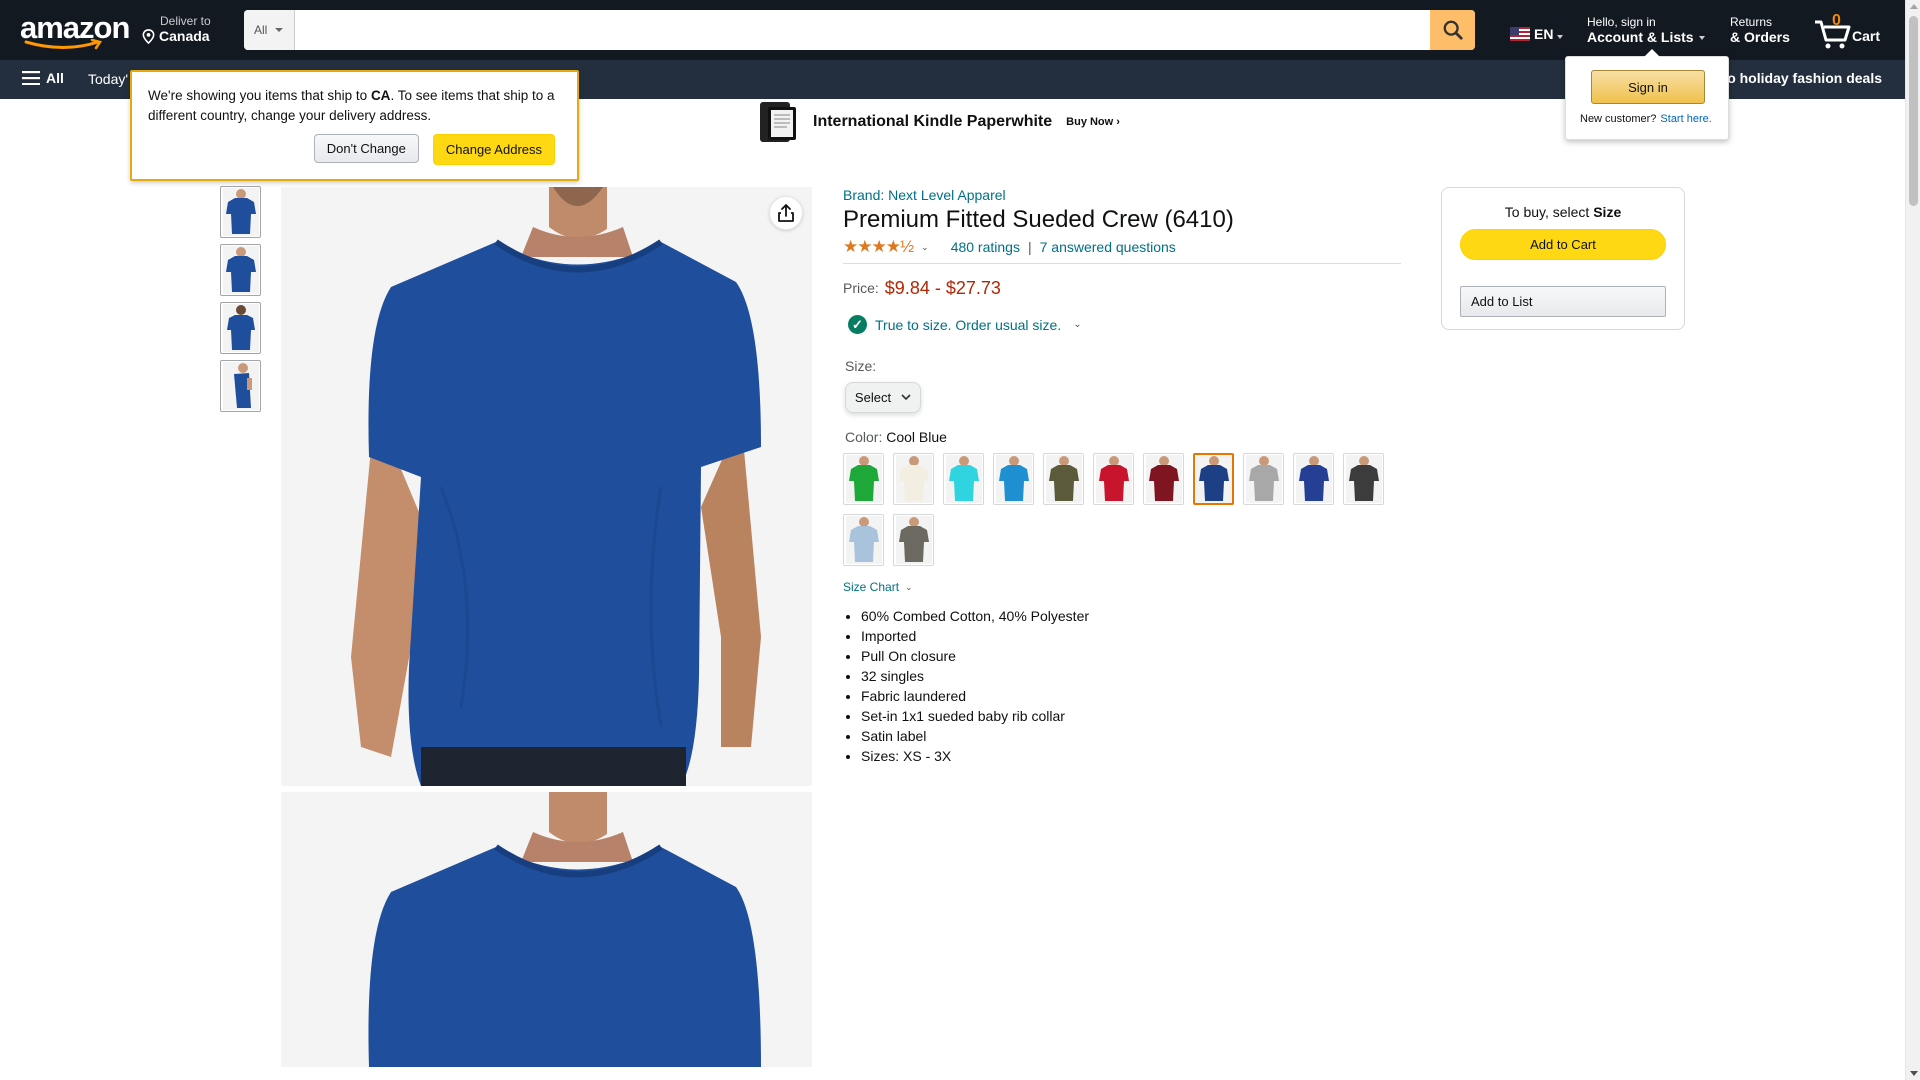 This screenshot has height=1080, width=1920. Describe the element at coordinates (1804, 78) in the screenshot. I see `holiday-fashion-deals-link: o holiday fashion deals` at that location.